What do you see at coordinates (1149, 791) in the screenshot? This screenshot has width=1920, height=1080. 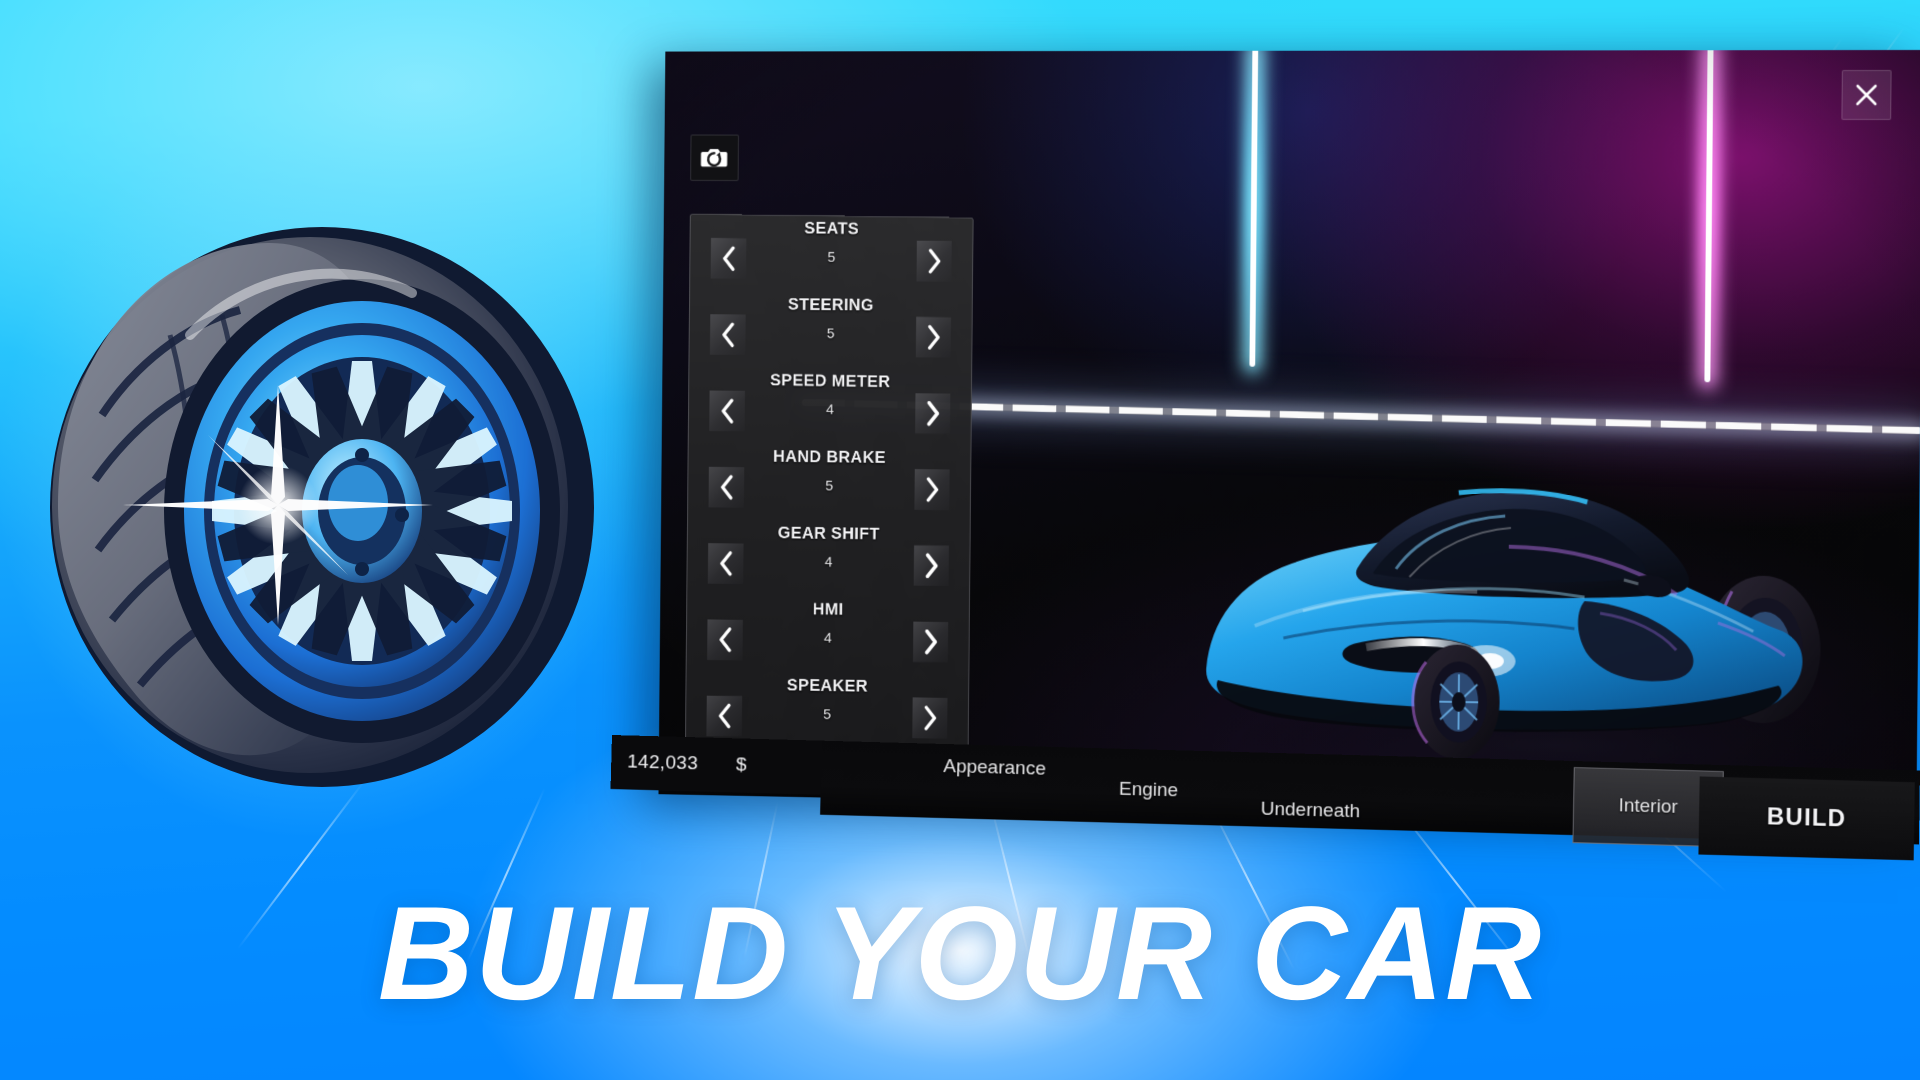 I see `tab-engine: Engine` at bounding box center [1149, 791].